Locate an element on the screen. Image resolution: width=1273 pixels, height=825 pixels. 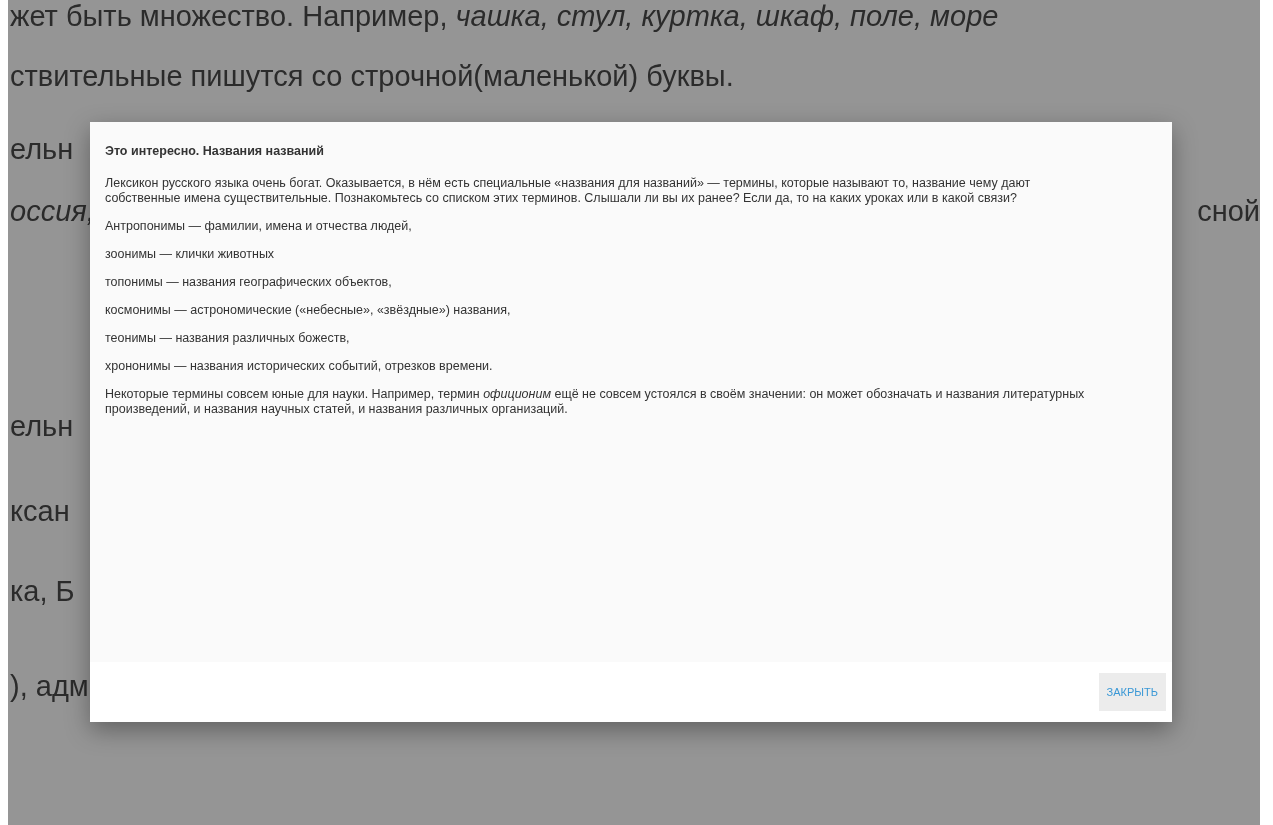
page-text: жет быть множество. Например, чашка, стул, куртка, шкаф, поле, море is located at coordinates (504, 17).